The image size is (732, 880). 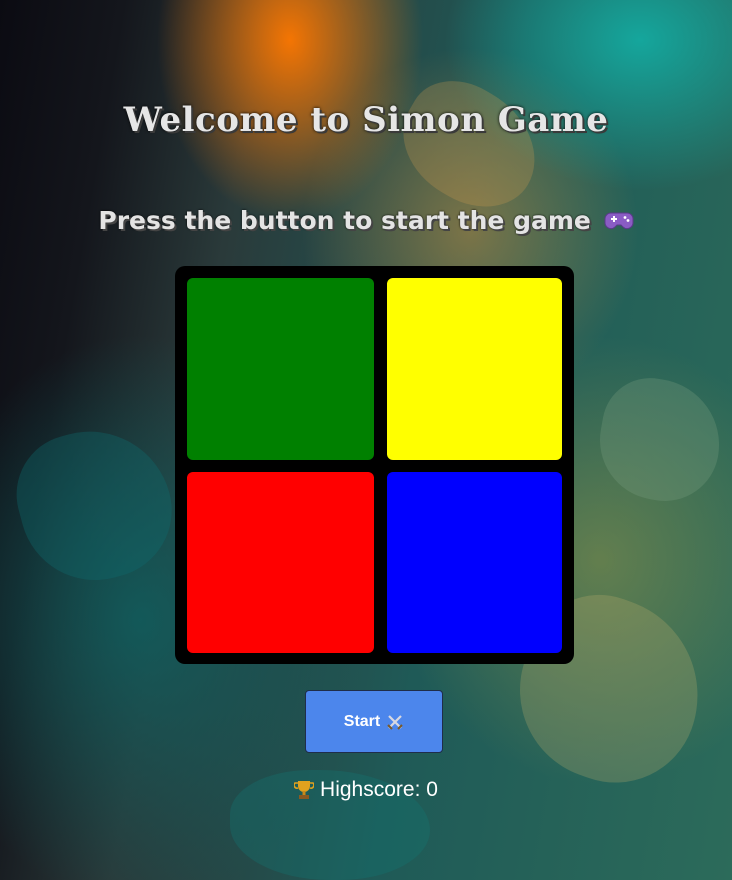 What do you see at coordinates (474, 369) in the screenshot?
I see `yellow-pad` at bounding box center [474, 369].